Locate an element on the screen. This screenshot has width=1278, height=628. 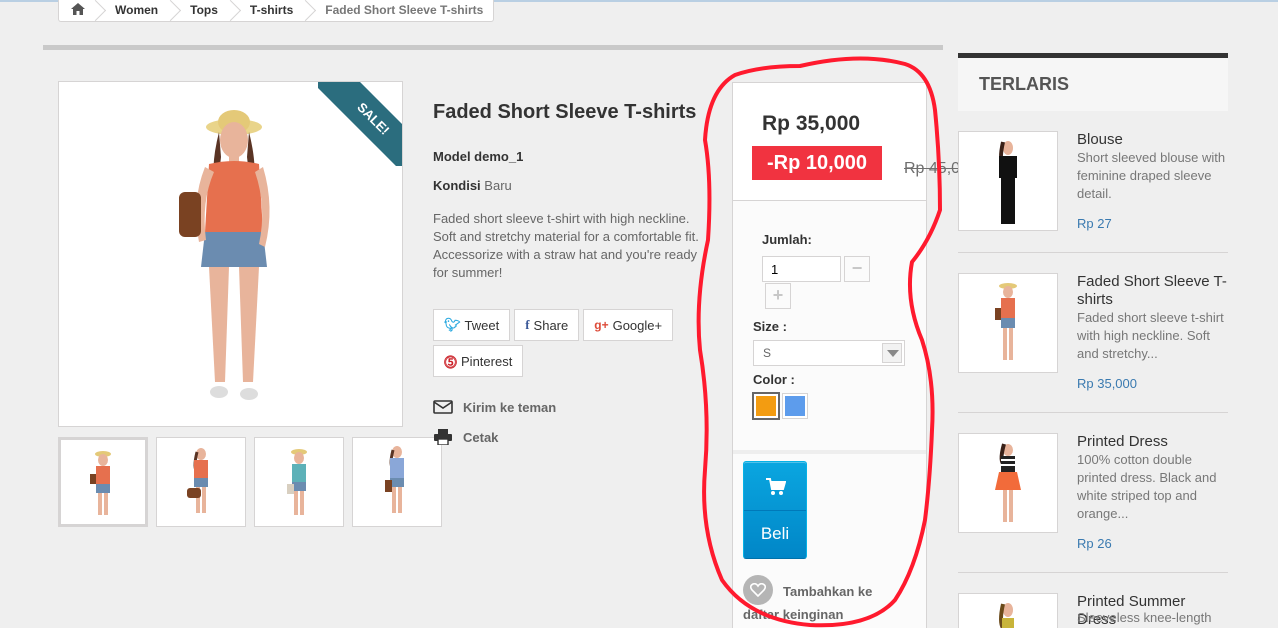
quantity-plus-button: + is located at coordinates (778, 296).